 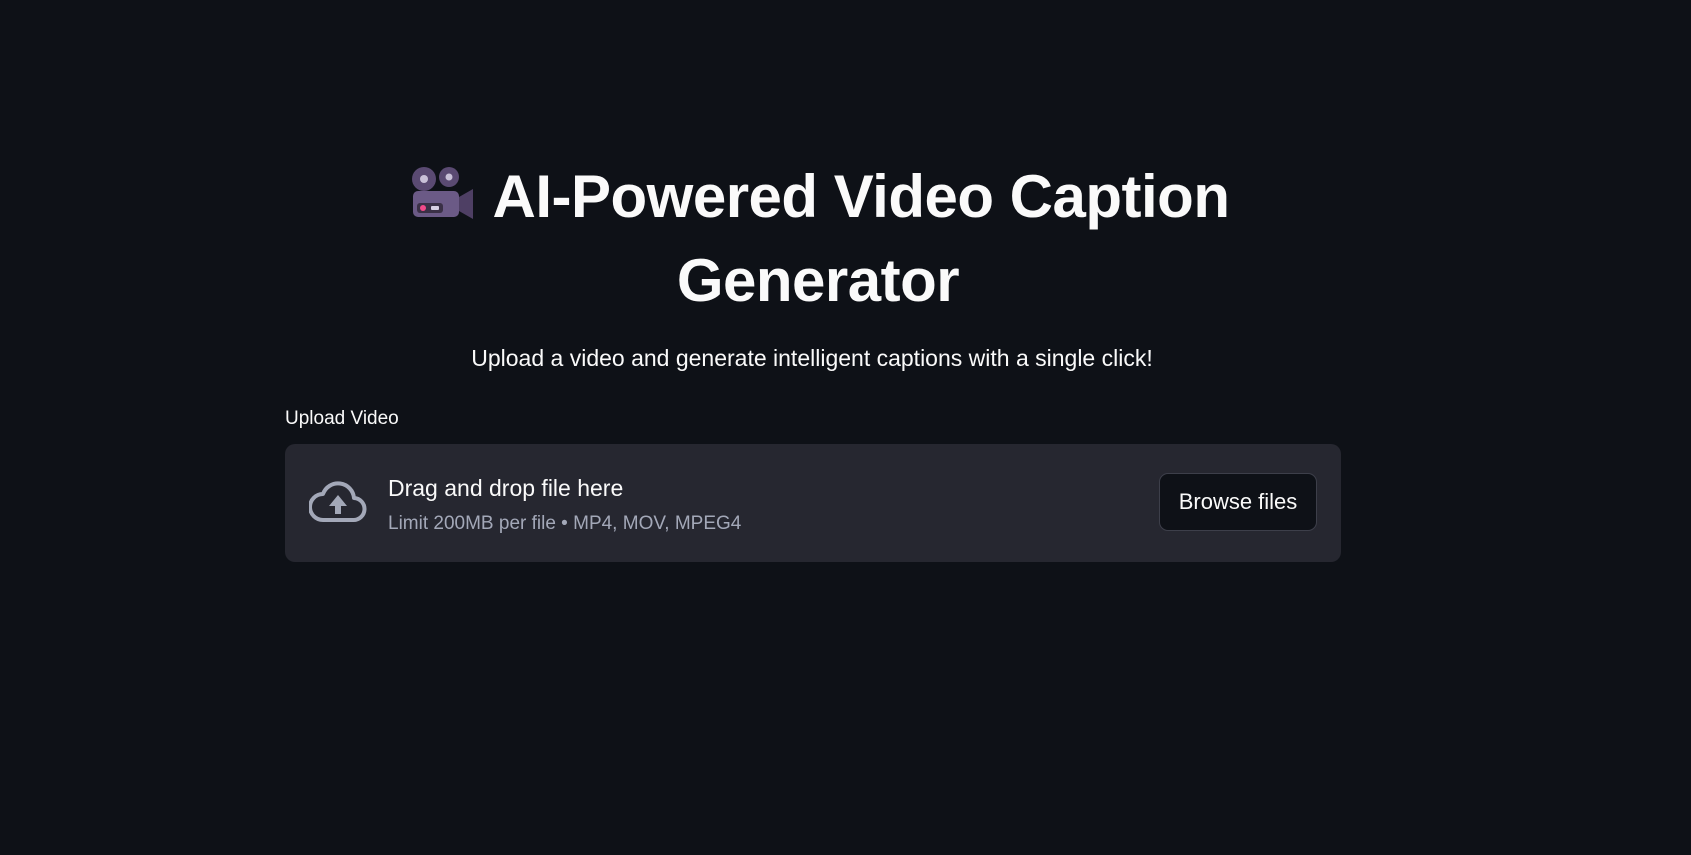 What do you see at coordinates (441, 203) in the screenshot?
I see `movie-camera-icon` at bounding box center [441, 203].